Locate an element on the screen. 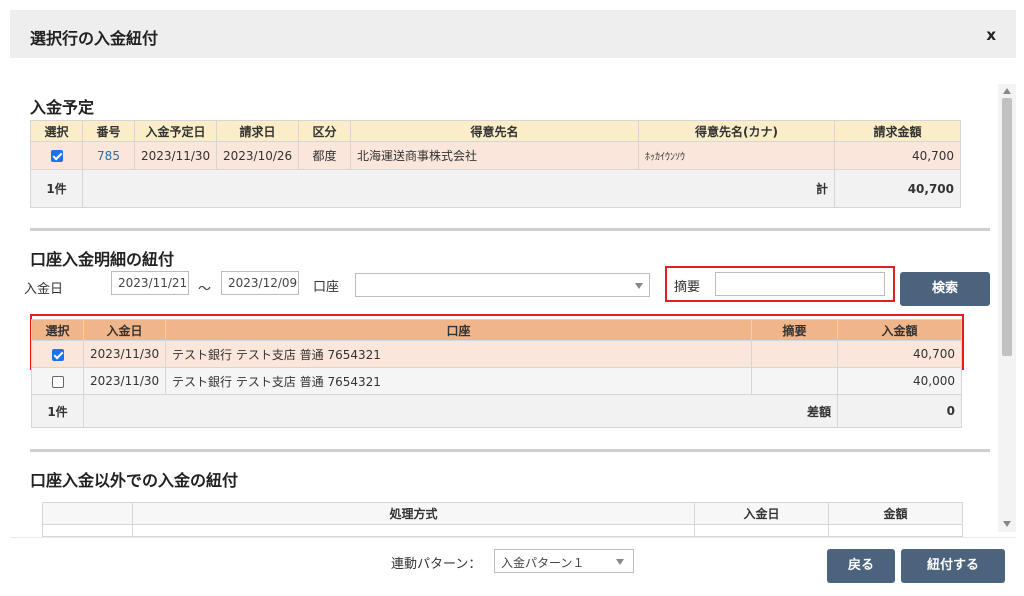  billing-date: 2023/10/26 is located at coordinates (257, 155).